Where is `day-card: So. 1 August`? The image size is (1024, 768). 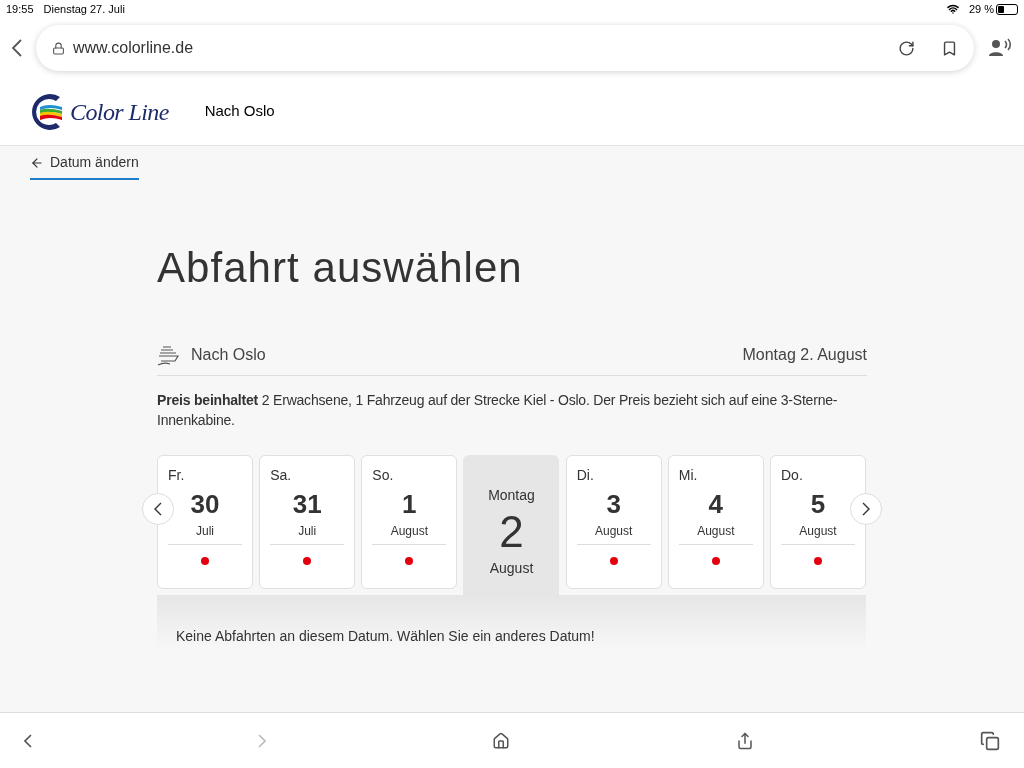 day-card: So. 1 August is located at coordinates (409, 522).